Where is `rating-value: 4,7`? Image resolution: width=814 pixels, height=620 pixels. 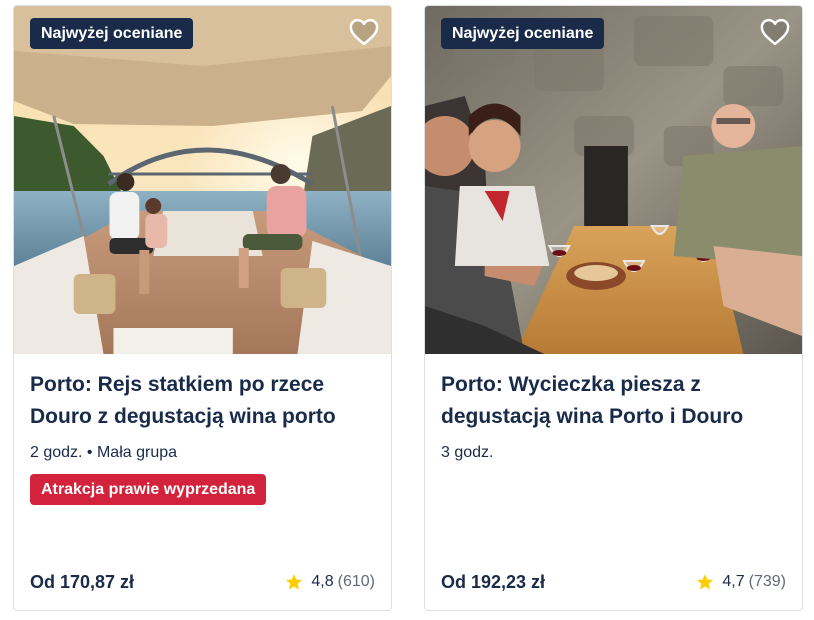
rating-value: 4,7 is located at coordinates (733, 581).